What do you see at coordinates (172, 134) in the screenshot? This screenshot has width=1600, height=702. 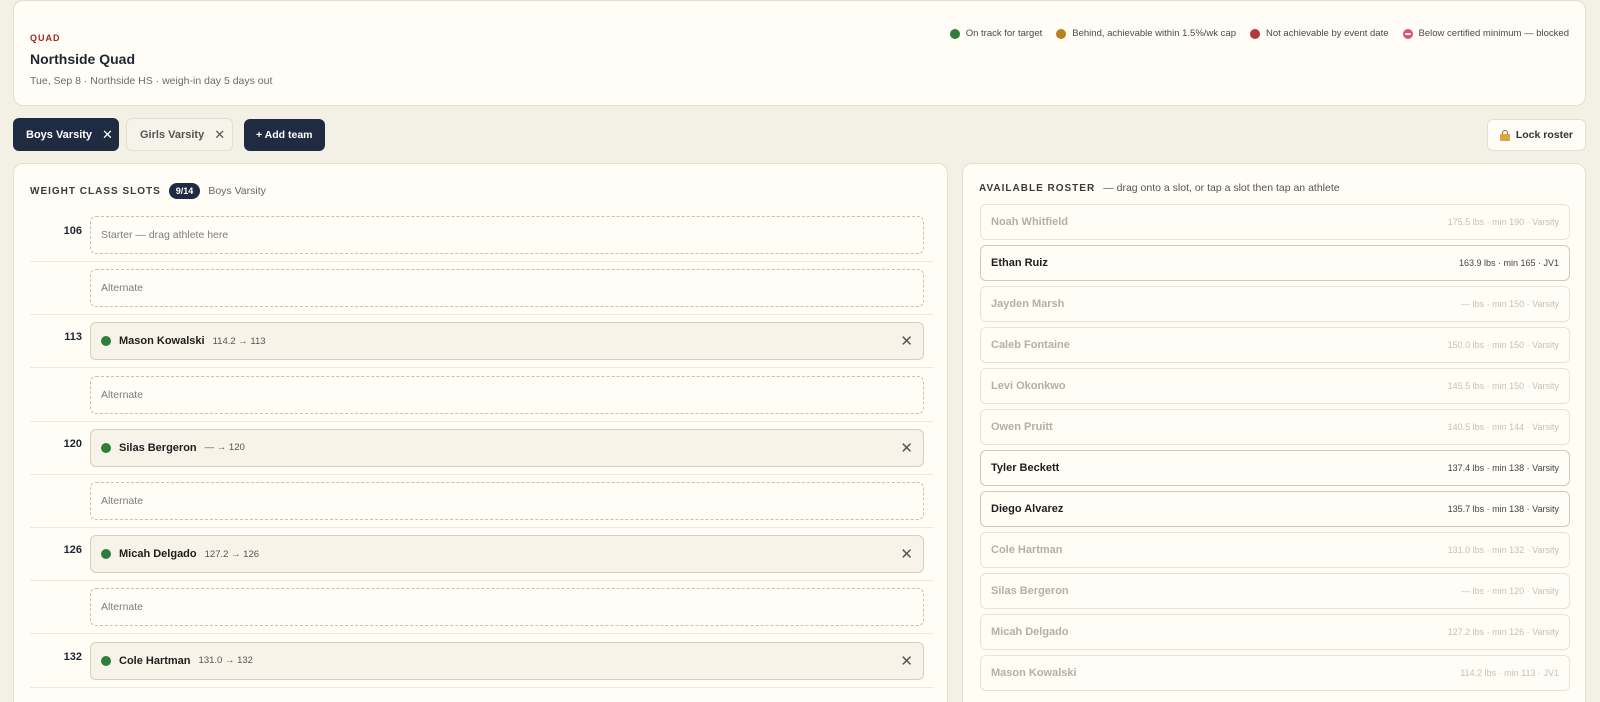 I see `tab-label: Girls Varsity` at bounding box center [172, 134].